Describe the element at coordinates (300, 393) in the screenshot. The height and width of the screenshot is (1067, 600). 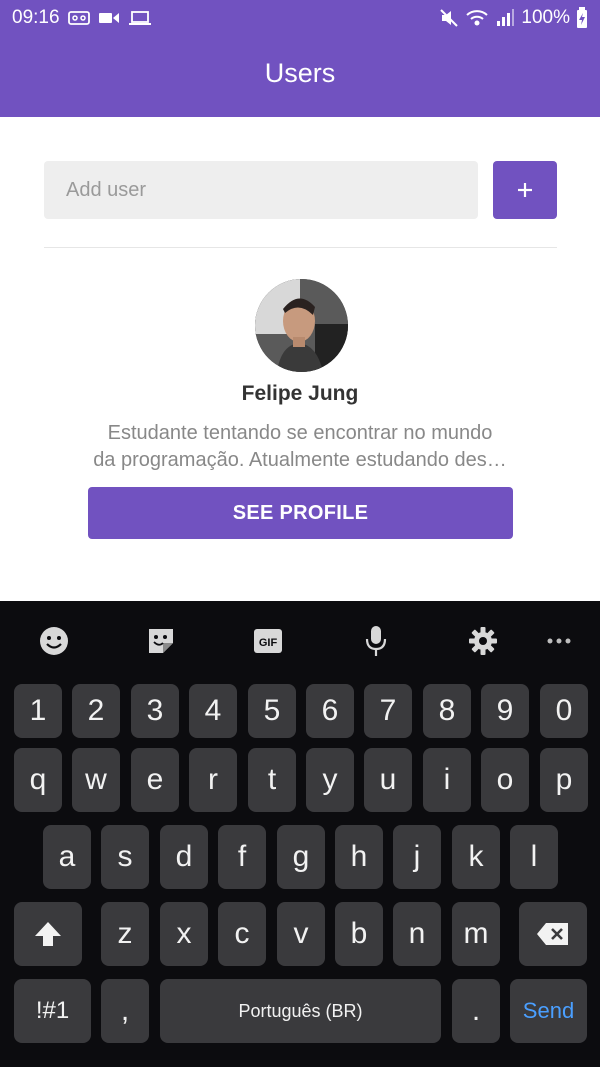
I see `user-name: Felipe Jung` at that location.